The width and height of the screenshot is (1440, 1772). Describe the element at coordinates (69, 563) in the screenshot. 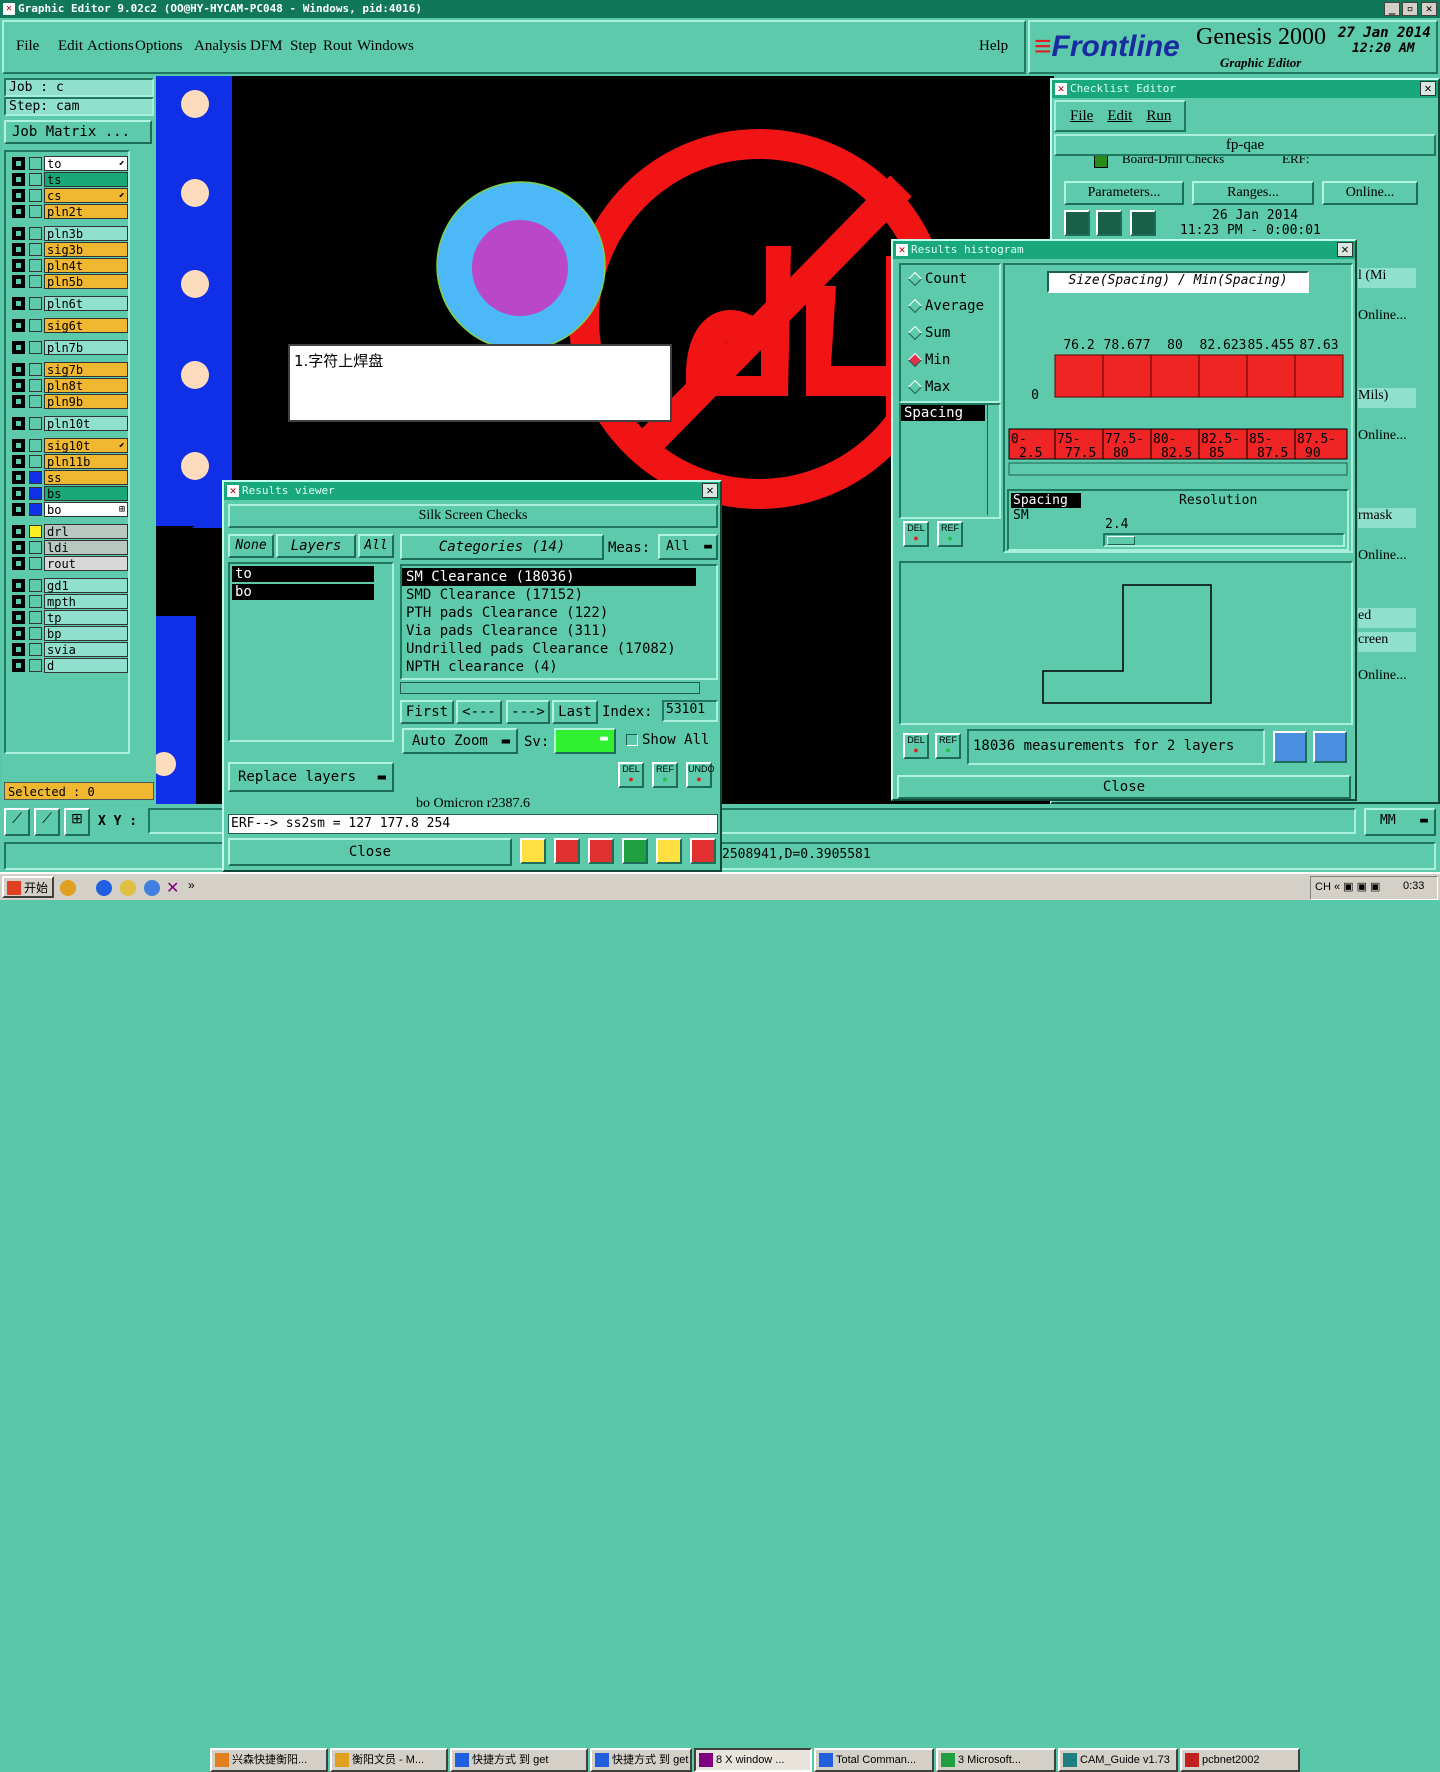

I see `layer-row-rout: rout` at that location.